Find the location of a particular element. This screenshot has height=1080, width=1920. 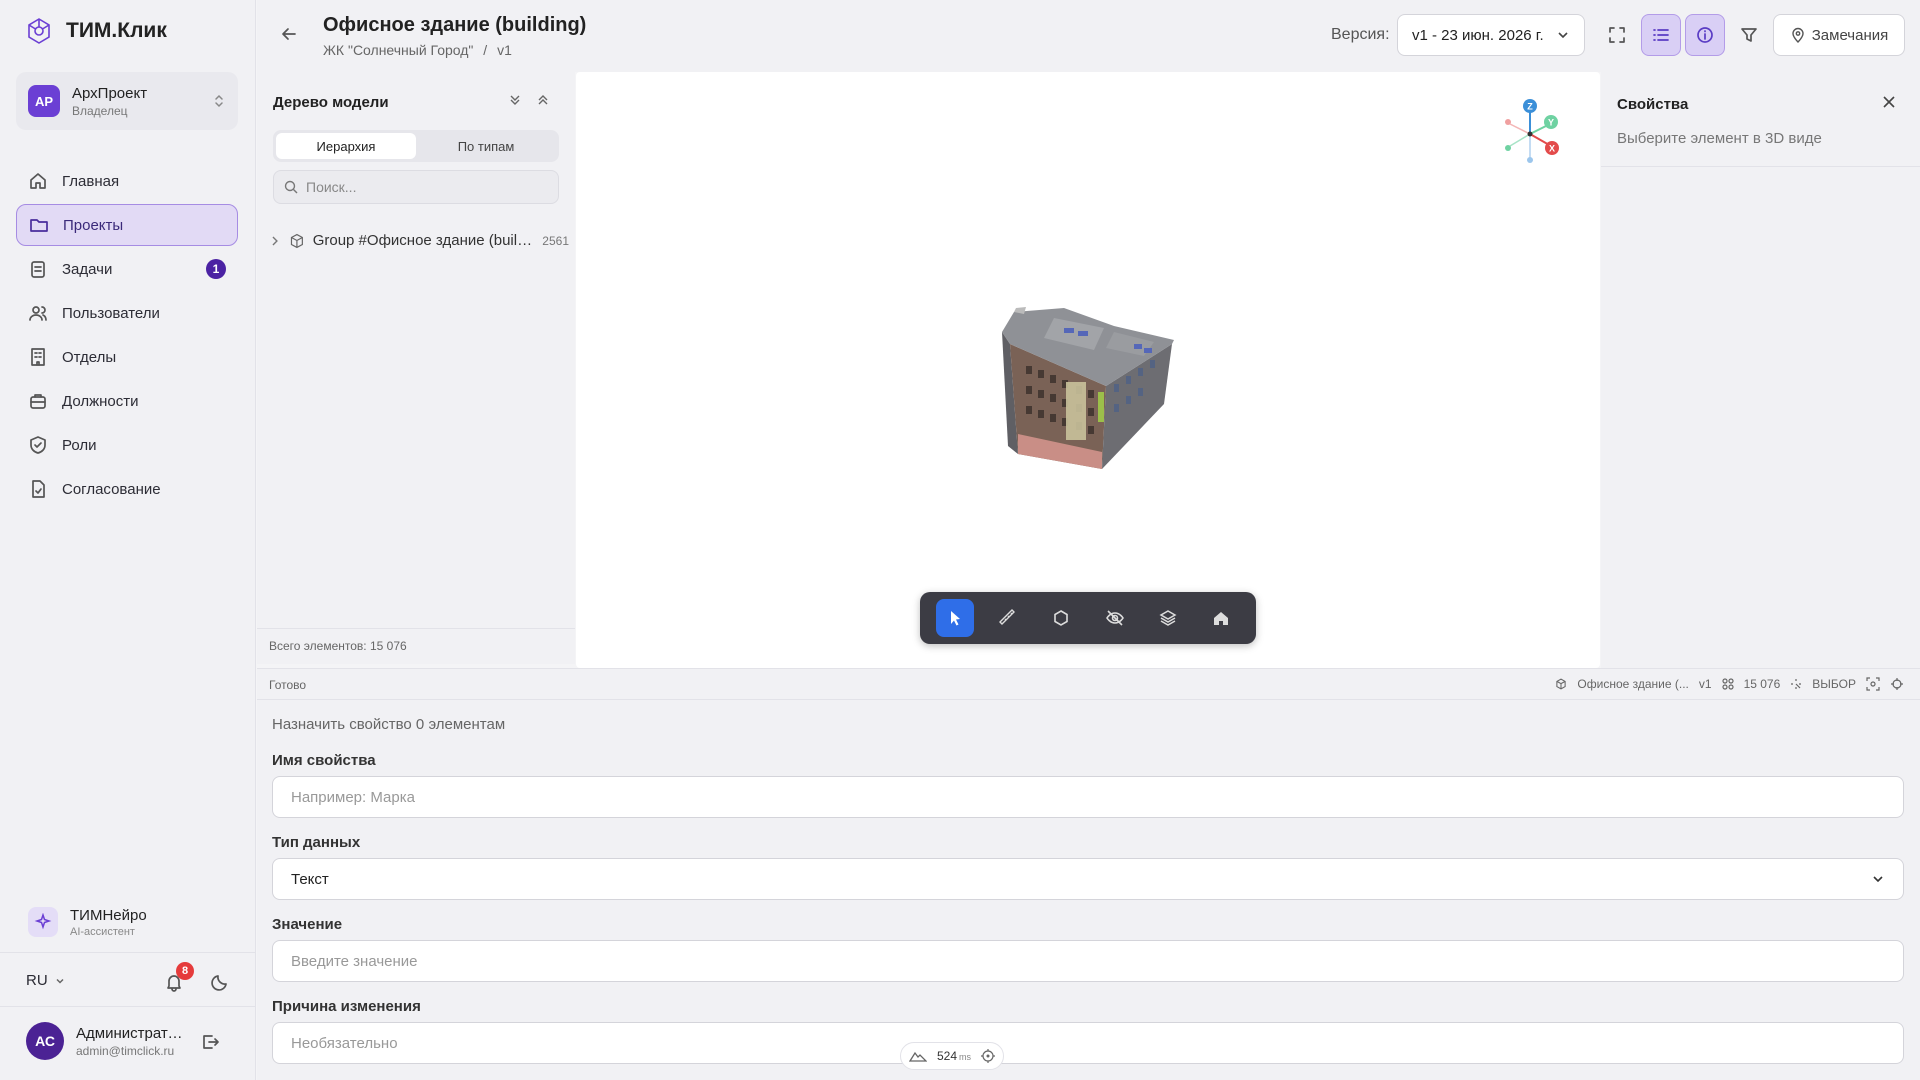

nav-label: Главная is located at coordinates (91, 181).